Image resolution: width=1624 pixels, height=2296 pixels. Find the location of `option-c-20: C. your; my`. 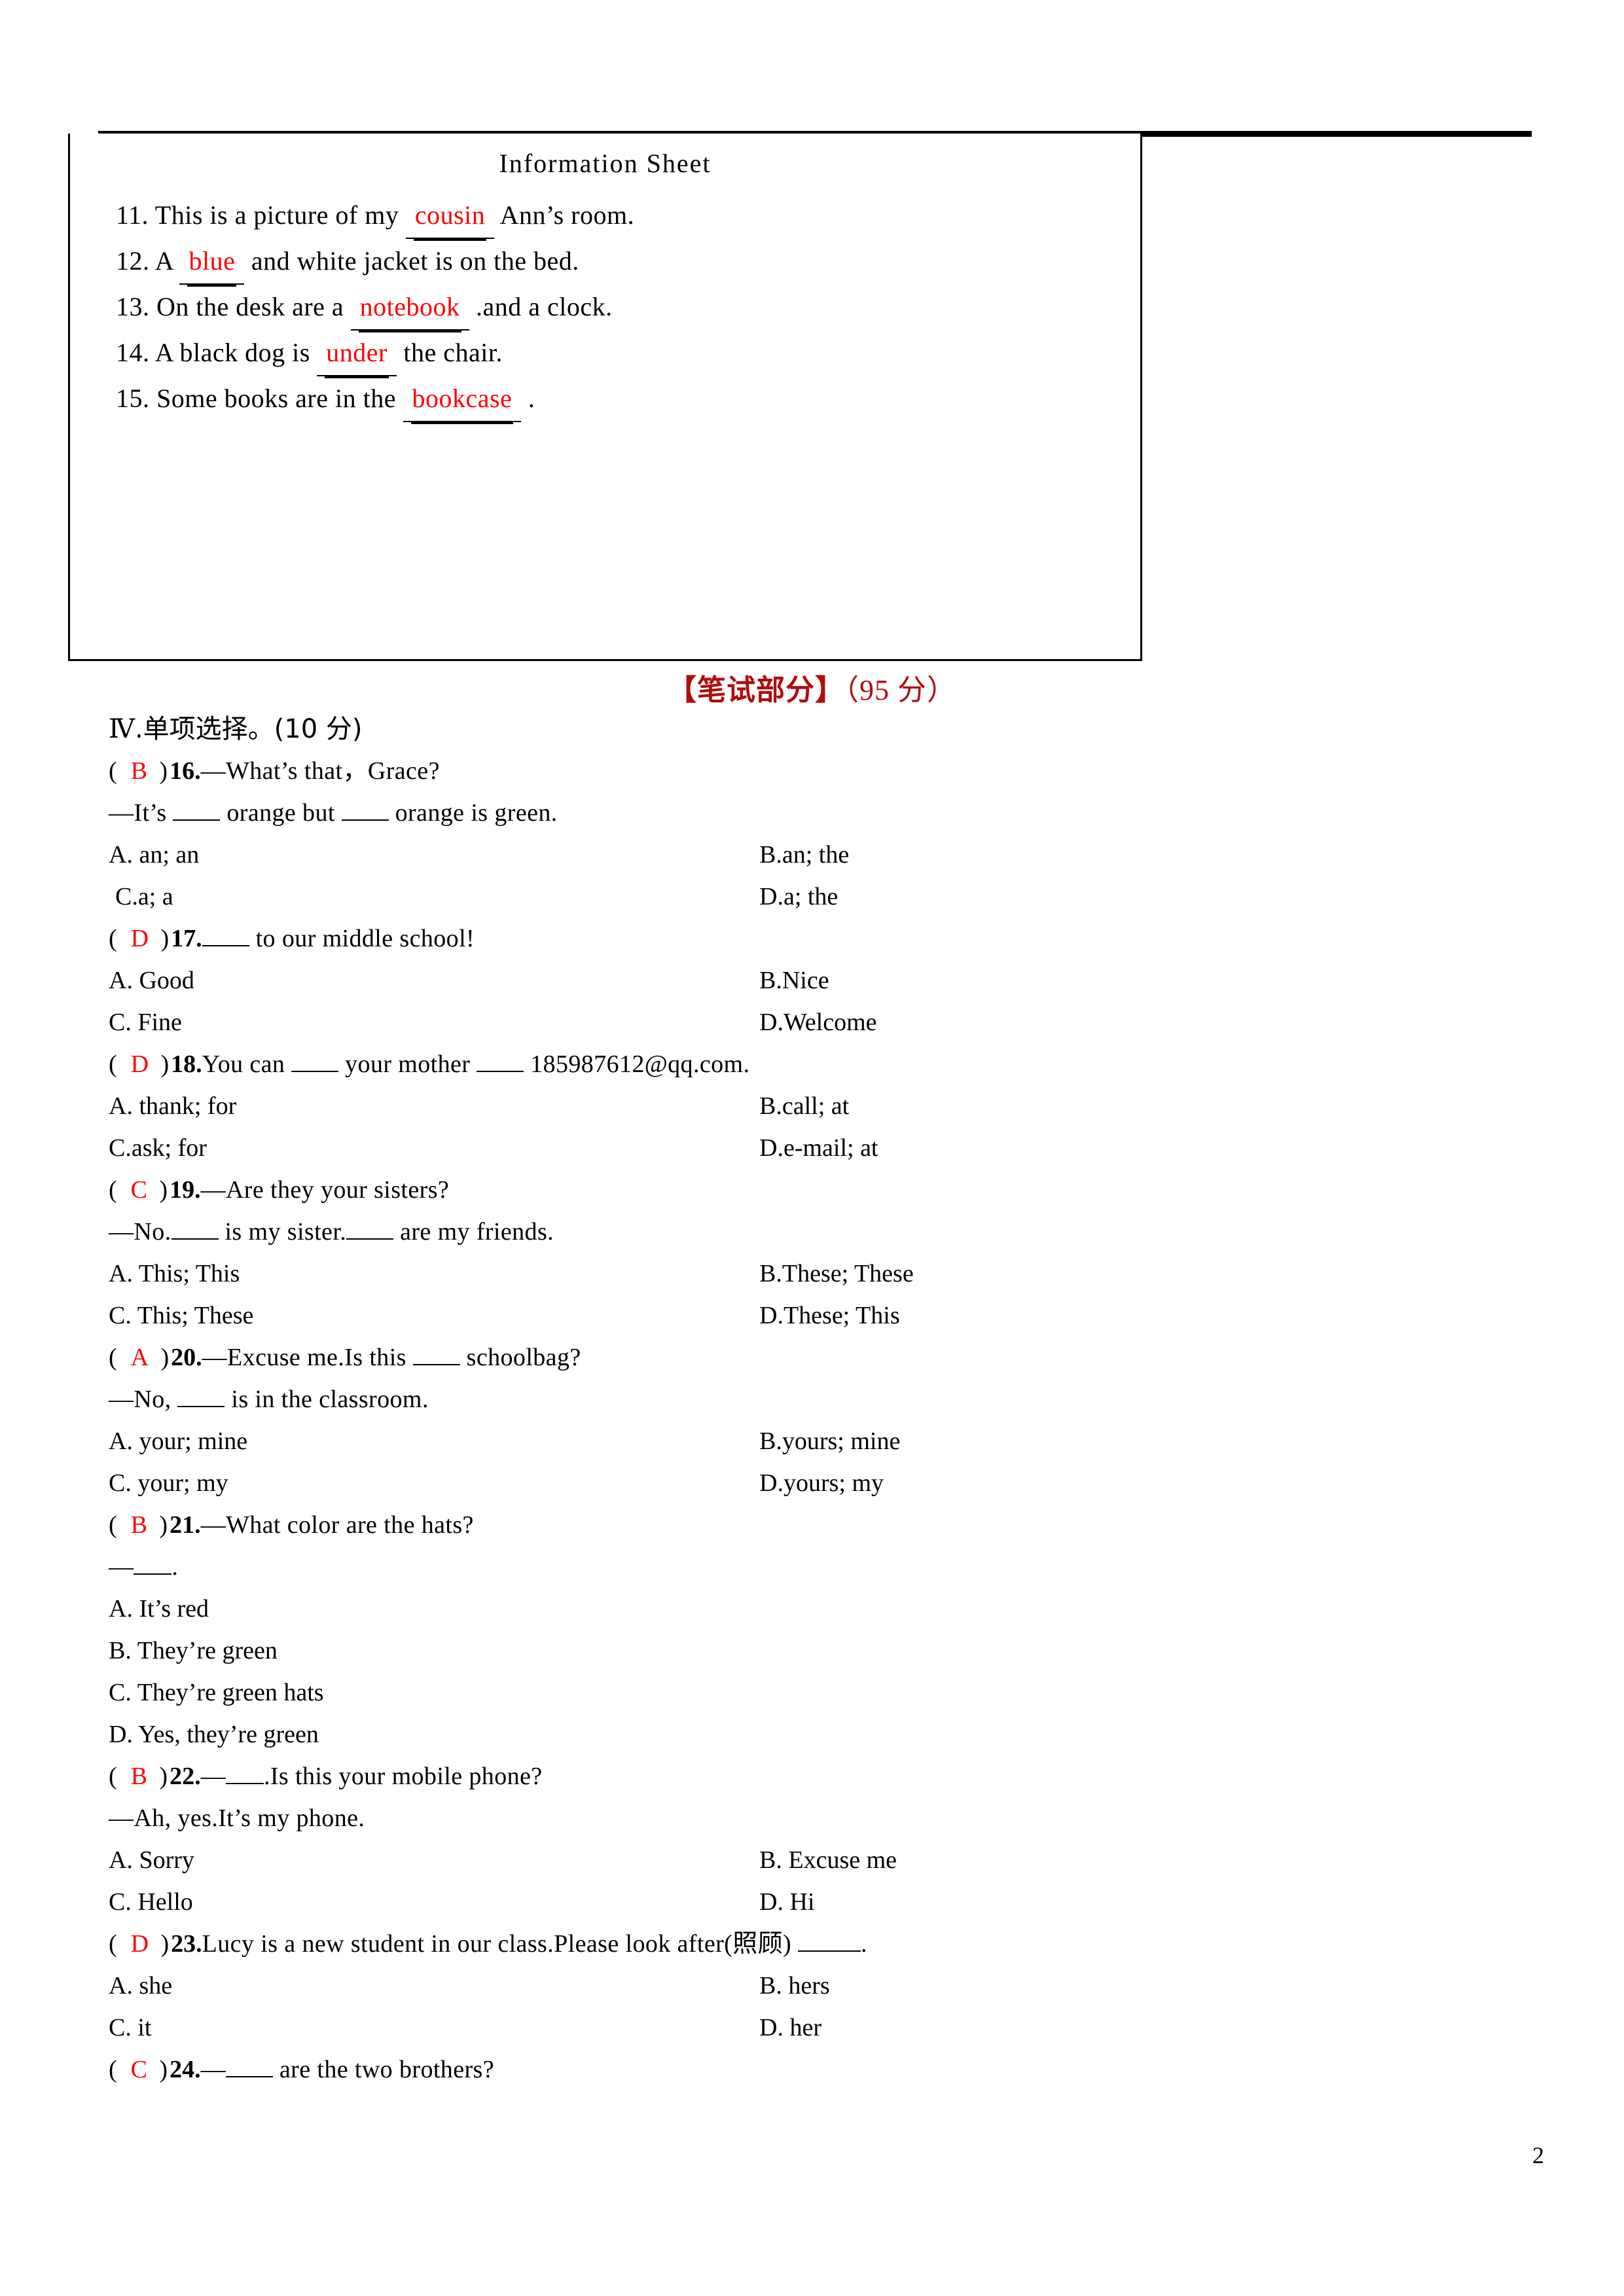

option-c-20: C. your; my is located at coordinates (169, 1483).